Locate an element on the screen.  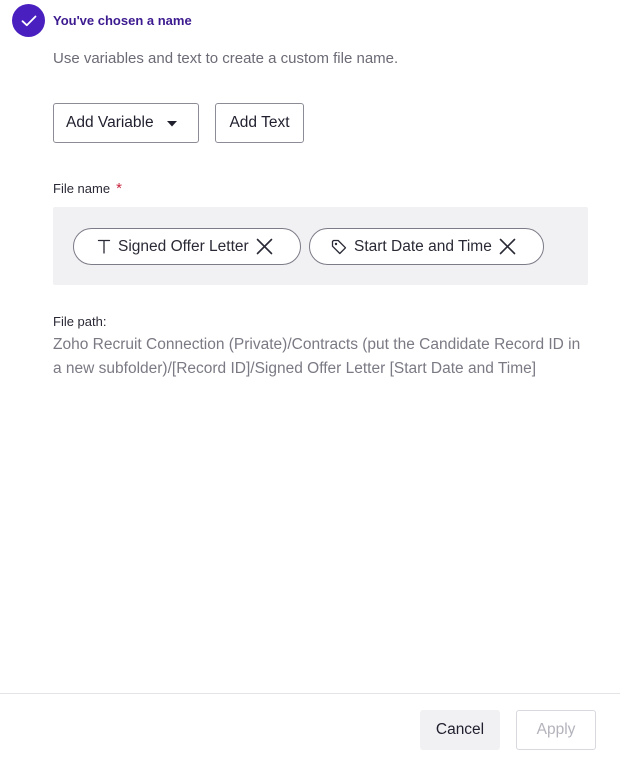
cancel-button: Cancel is located at coordinates (460, 730).